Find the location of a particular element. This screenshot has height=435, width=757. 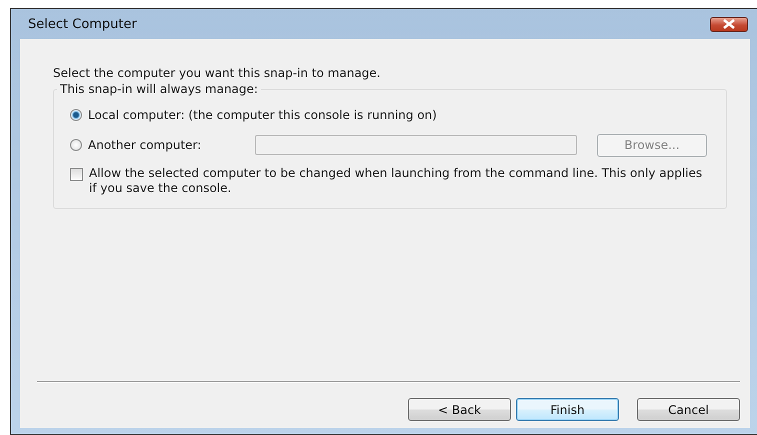

close-icon is located at coordinates (729, 24).